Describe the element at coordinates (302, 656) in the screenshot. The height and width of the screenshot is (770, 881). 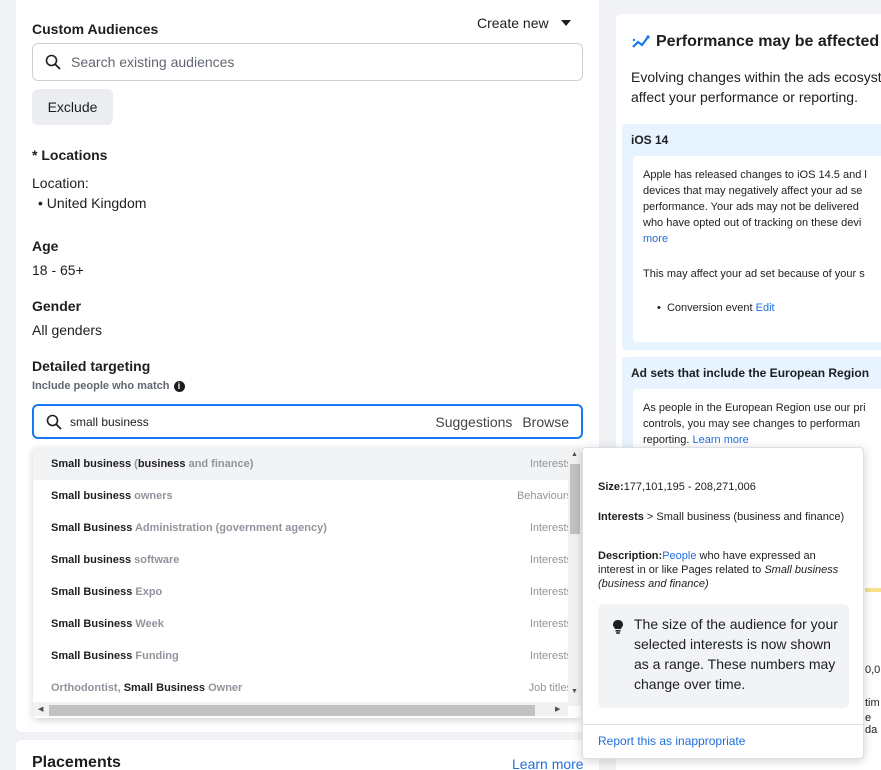
I see `suggestion-row: Small Business Funding Interests` at that location.